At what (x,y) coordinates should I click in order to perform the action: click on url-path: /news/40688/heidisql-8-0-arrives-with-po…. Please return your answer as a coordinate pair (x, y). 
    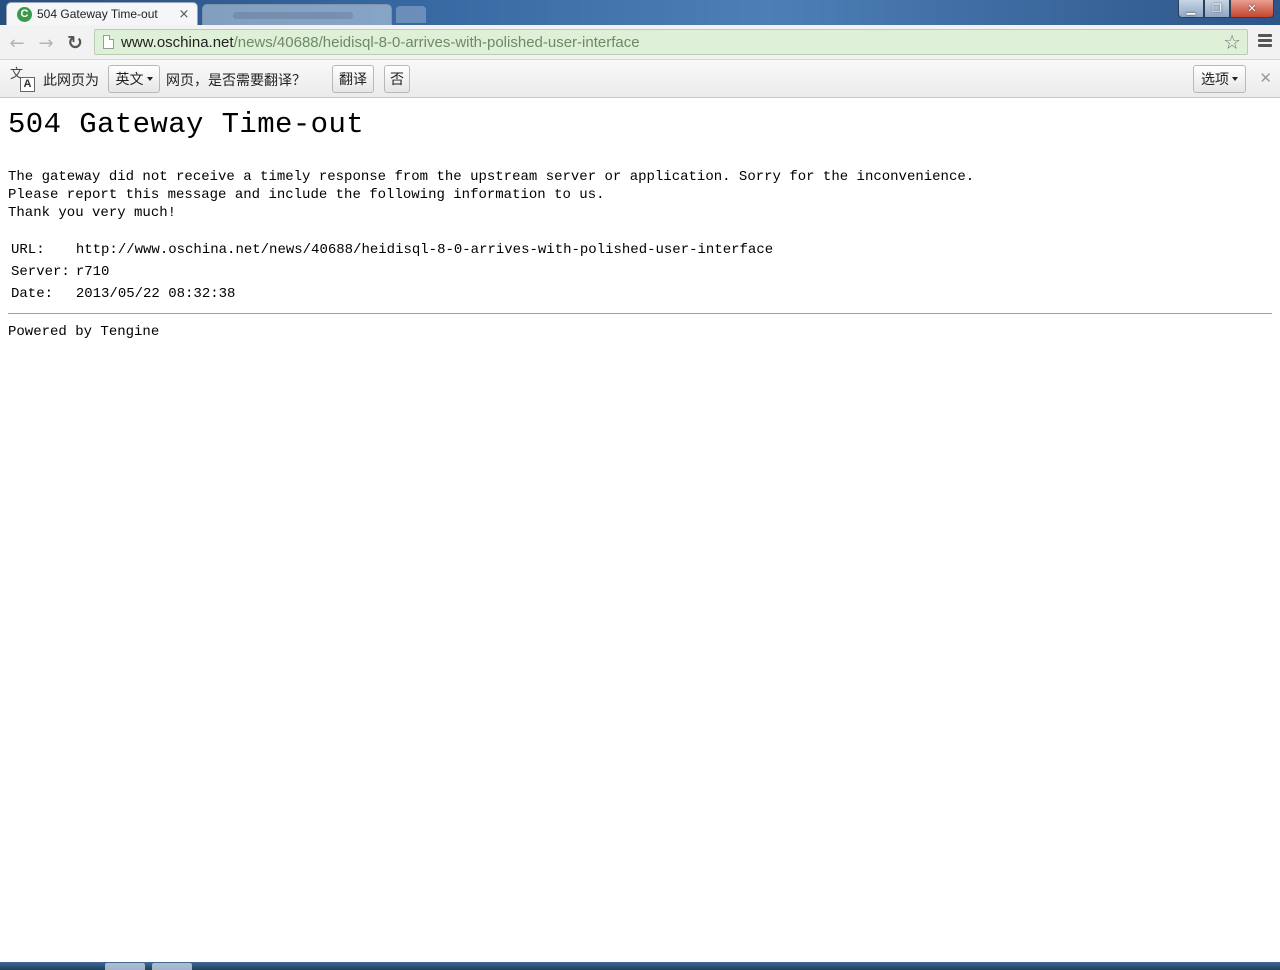
    Looking at the image, I should click on (436, 42).